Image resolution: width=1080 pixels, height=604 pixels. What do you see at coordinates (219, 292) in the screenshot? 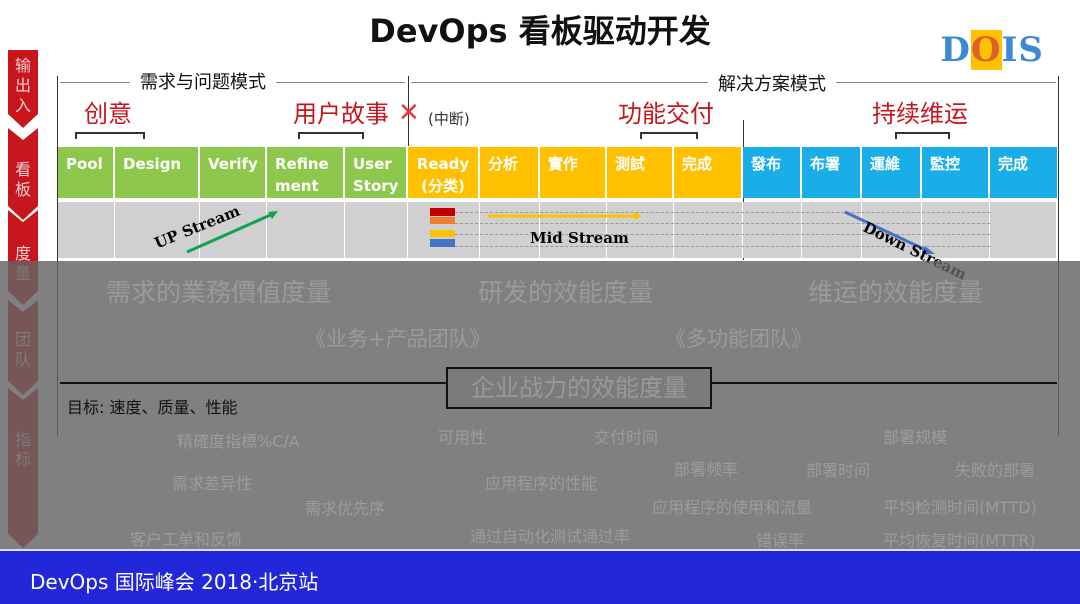
I see `measure-business: 需求的業務價值度量` at bounding box center [219, 292].